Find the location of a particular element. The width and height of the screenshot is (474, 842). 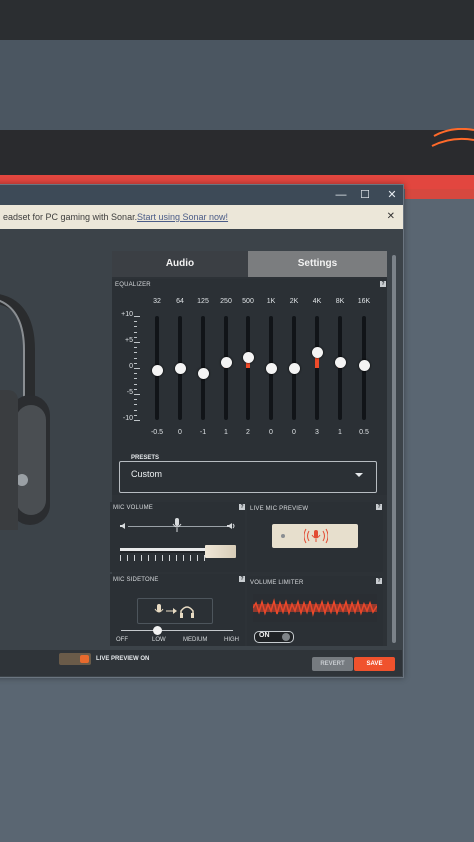

db-label: 0 is located at coordinates (131, 366).